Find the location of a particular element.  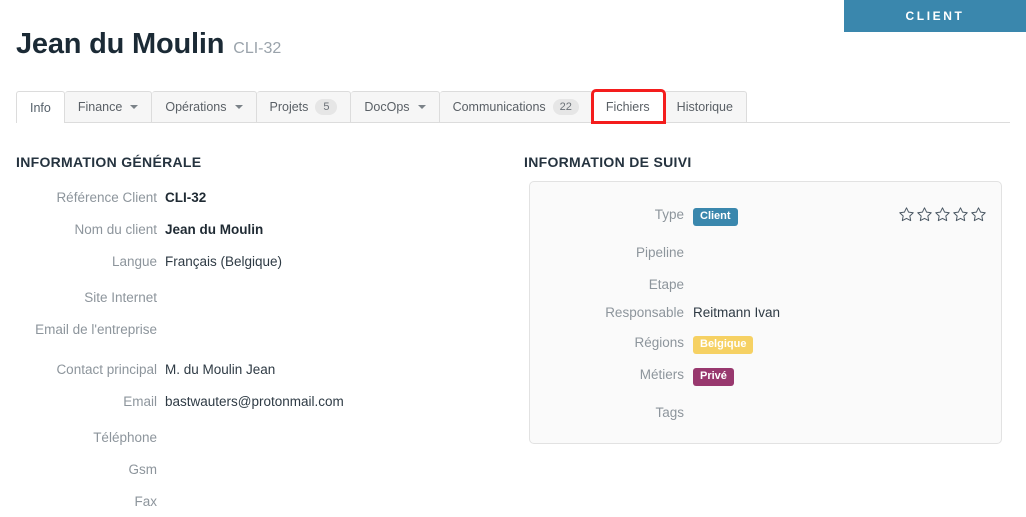

field-row: Site Internet is located at coordinates (250, 295).